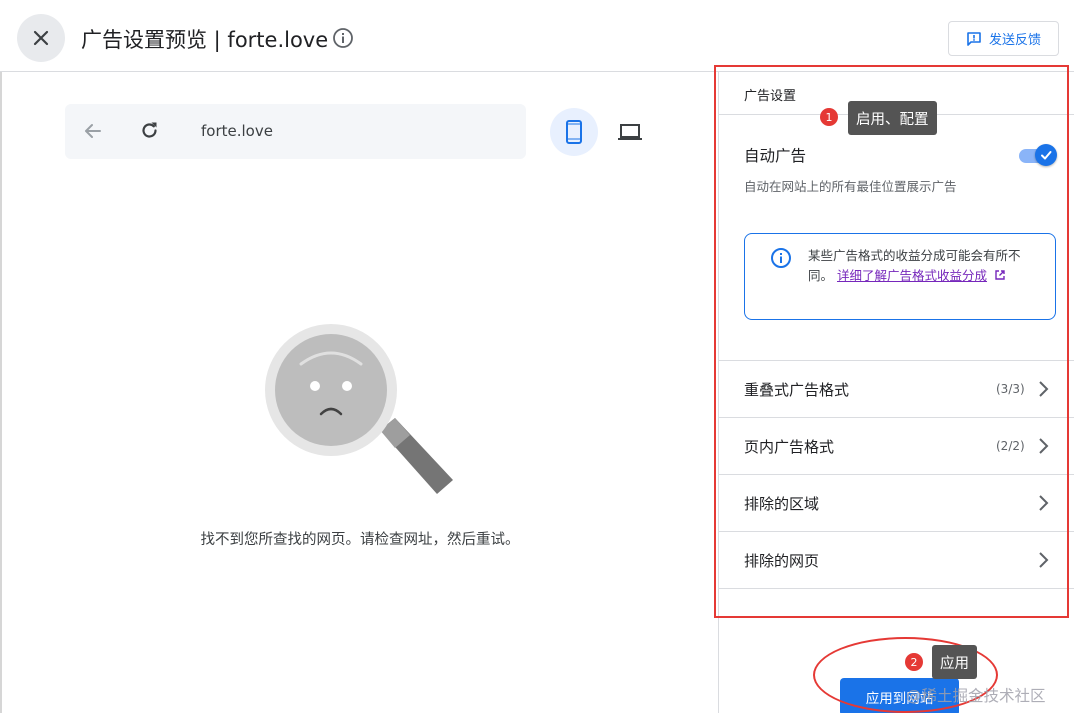 This screenshot has width=1074, height=713. I want to click on desktop-view-button, so click(630, 132).